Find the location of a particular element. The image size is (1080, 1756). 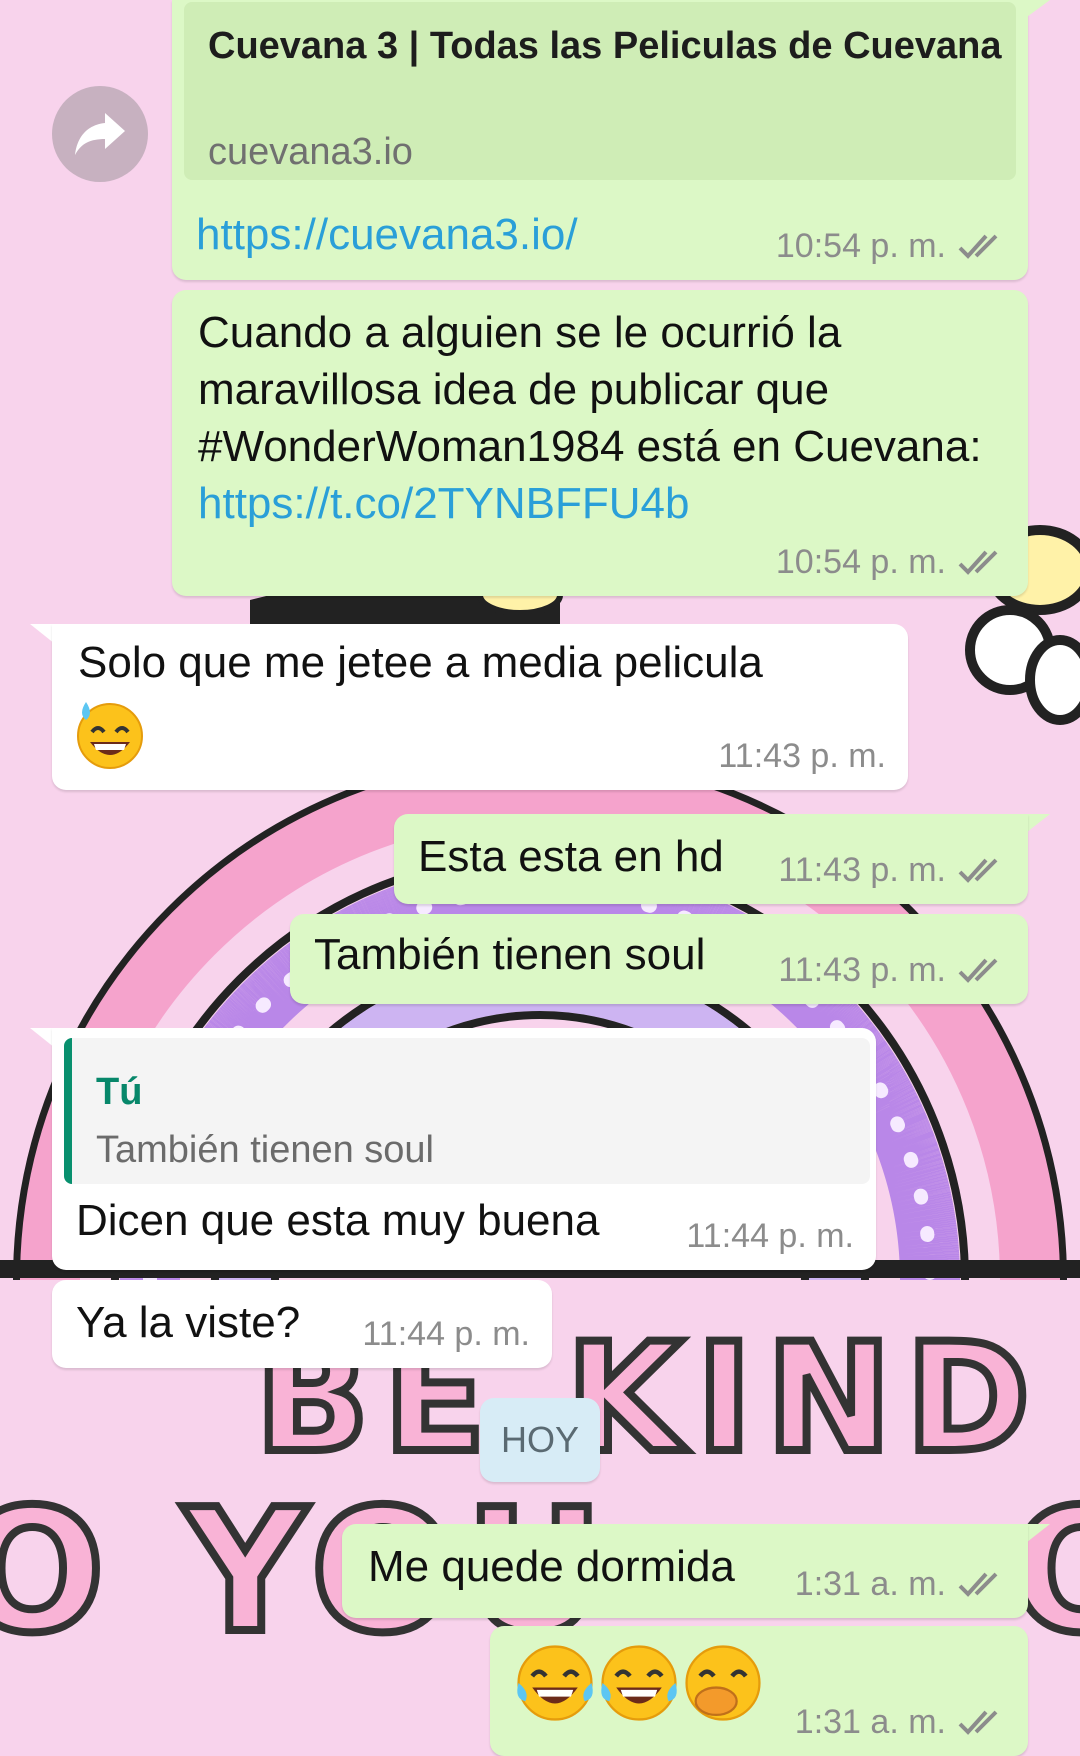

link-preview-domain: cuevana3.io is located at coordinates (310, 152).